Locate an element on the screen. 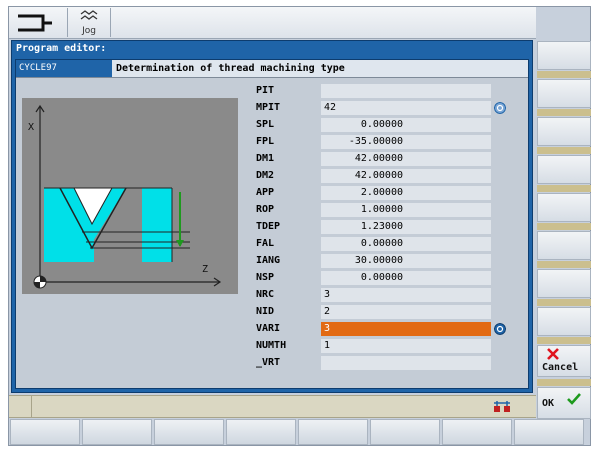 This screenshot has height=452, width=597. param-field-selected: 3 is located at coordinates (406, 329).